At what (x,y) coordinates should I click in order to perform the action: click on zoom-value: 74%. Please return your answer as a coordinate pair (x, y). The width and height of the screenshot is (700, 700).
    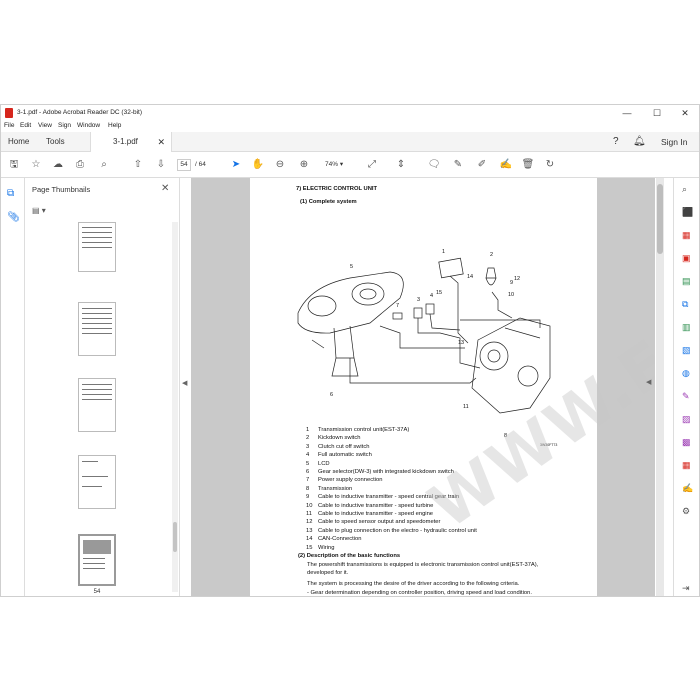
    Looking at the image, I should click on (332, 164).